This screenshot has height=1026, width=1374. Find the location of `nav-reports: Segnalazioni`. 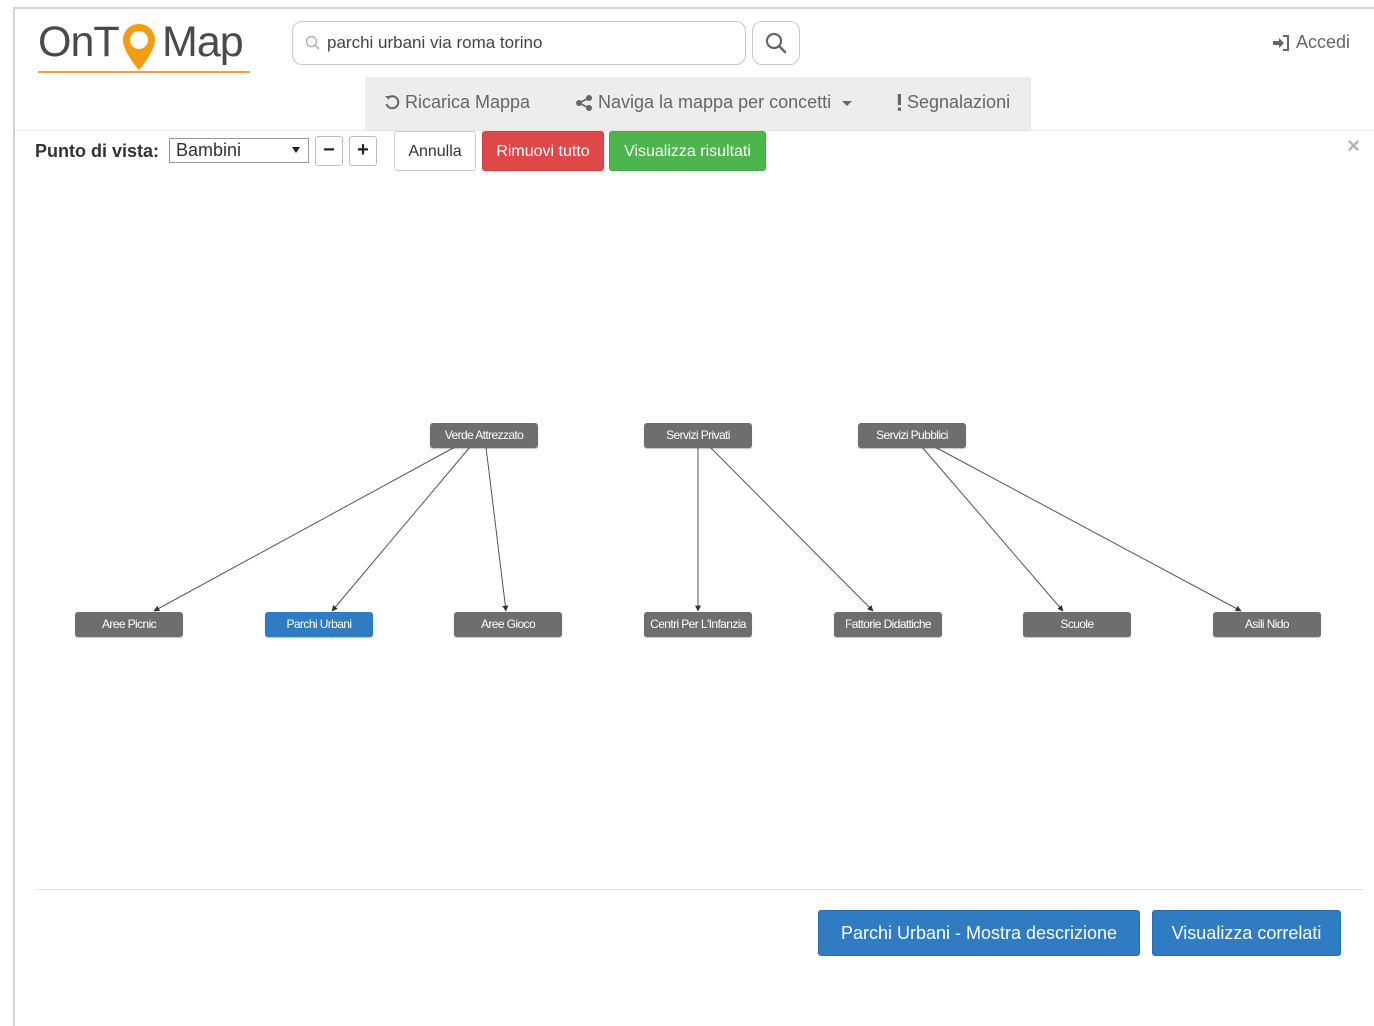

nav-reports: Segnalazioni is located at coordinates (953, 102).